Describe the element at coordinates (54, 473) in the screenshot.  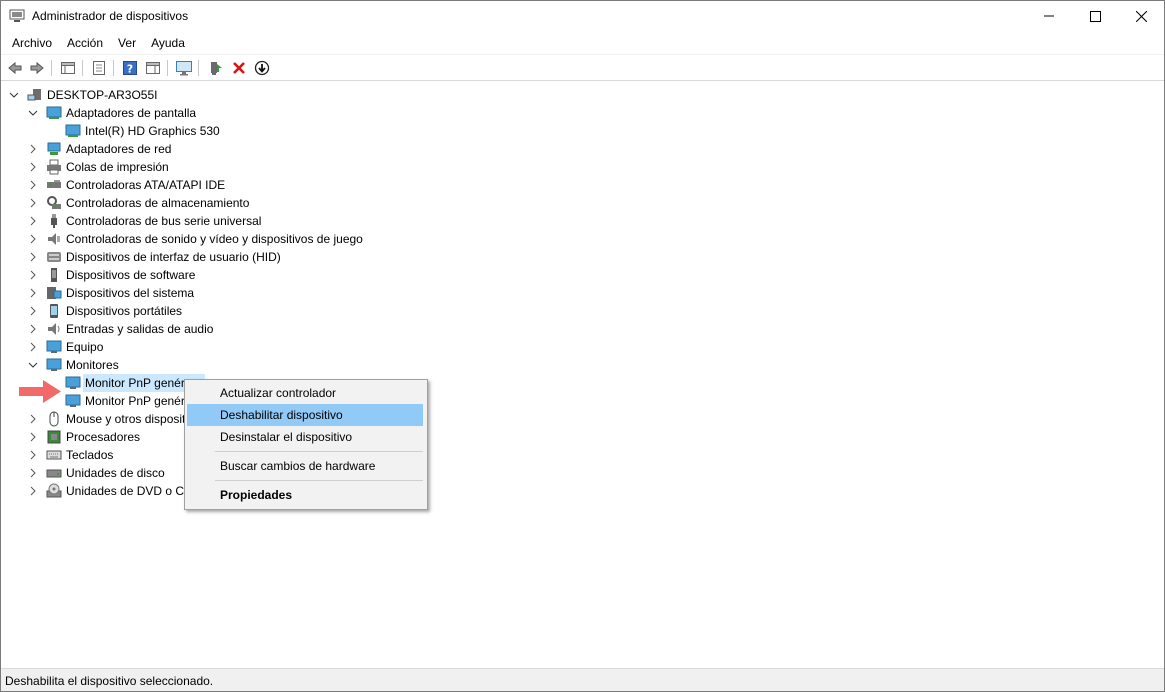
I see `disk-drive-icon` at that location.